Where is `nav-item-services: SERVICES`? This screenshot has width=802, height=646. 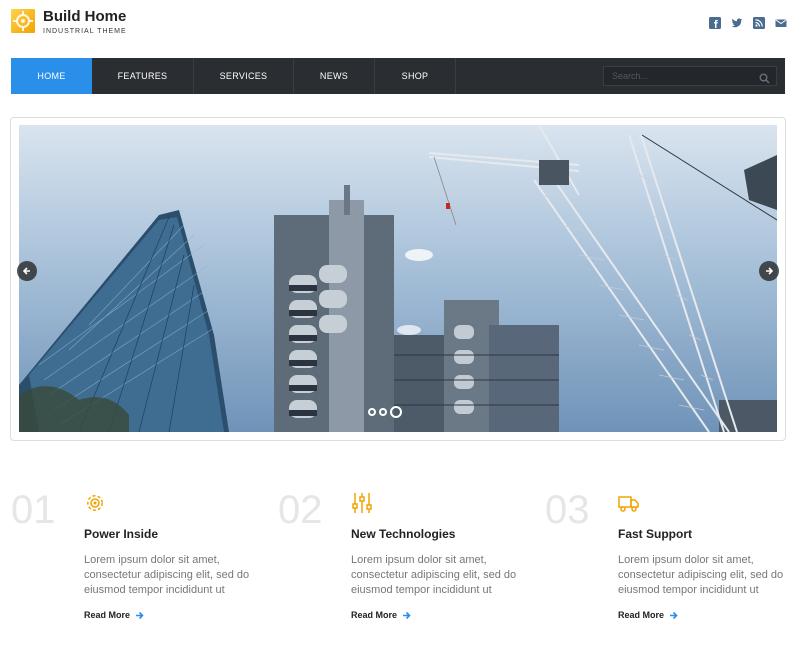
nav-item-services: SERVICES is located at coordinates (244, 76).